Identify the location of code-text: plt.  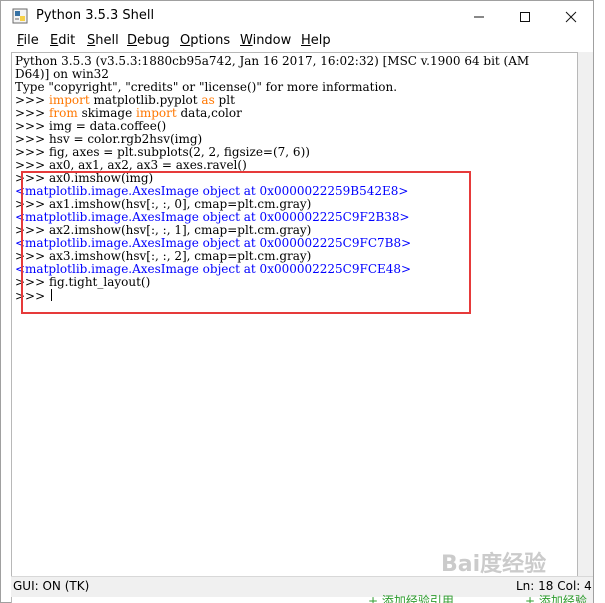
(224, 100).